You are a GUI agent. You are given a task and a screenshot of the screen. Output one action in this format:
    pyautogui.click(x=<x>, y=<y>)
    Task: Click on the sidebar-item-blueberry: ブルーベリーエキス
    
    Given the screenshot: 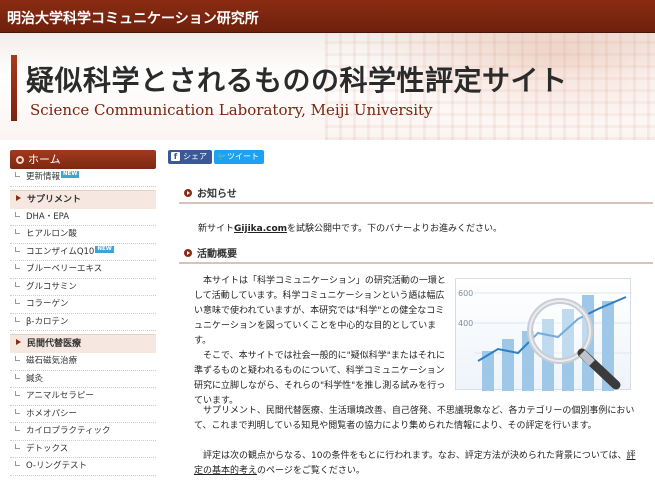 What is the action you would take?
    pyautogui.click(x=83, y=270)
    